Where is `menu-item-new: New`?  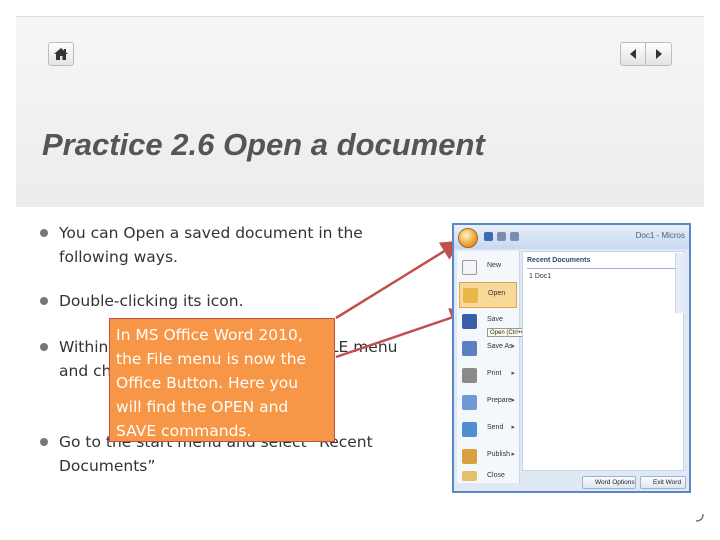 menu-item-new: New is located at coordinates (488, 268).